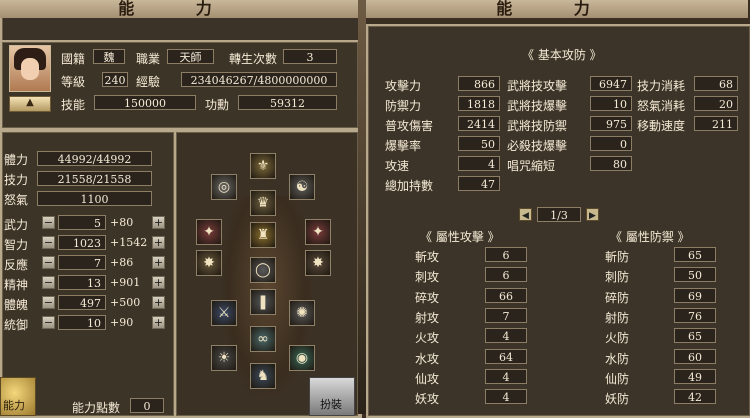  What do you see at coordinates (409, 126) in the screenshot?
I see `basic-stat-label: 普攻傷害` at bounding box center [409, 126].